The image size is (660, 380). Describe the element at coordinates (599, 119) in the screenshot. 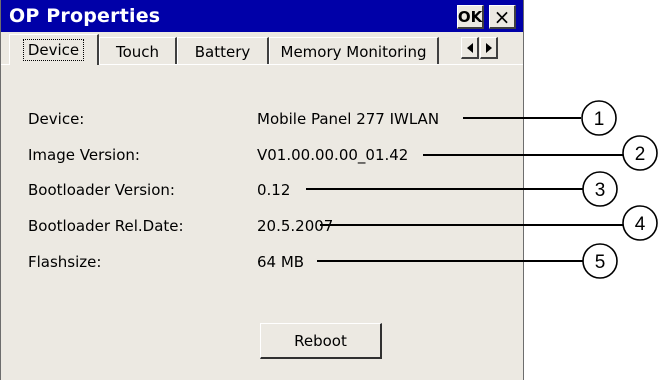

I see `callout-number-1: 1` at that location.